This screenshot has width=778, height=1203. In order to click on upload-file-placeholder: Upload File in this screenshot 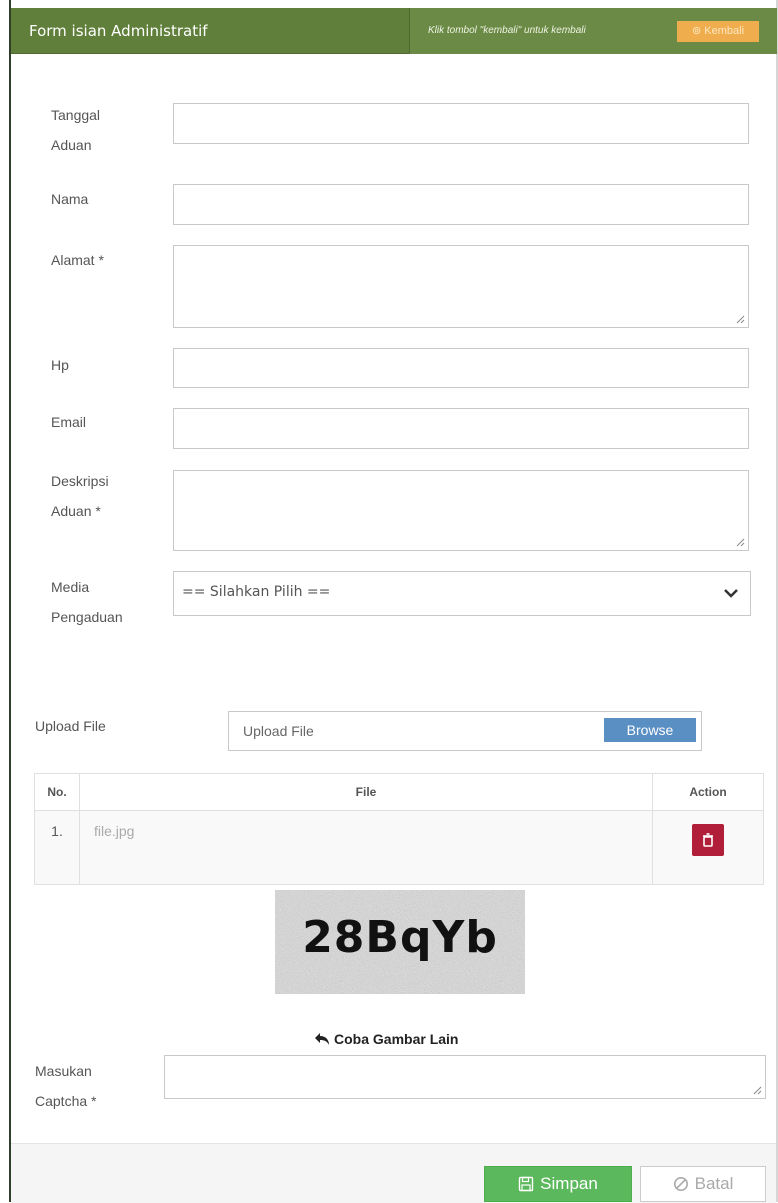, I will do `click(278, 731)`.